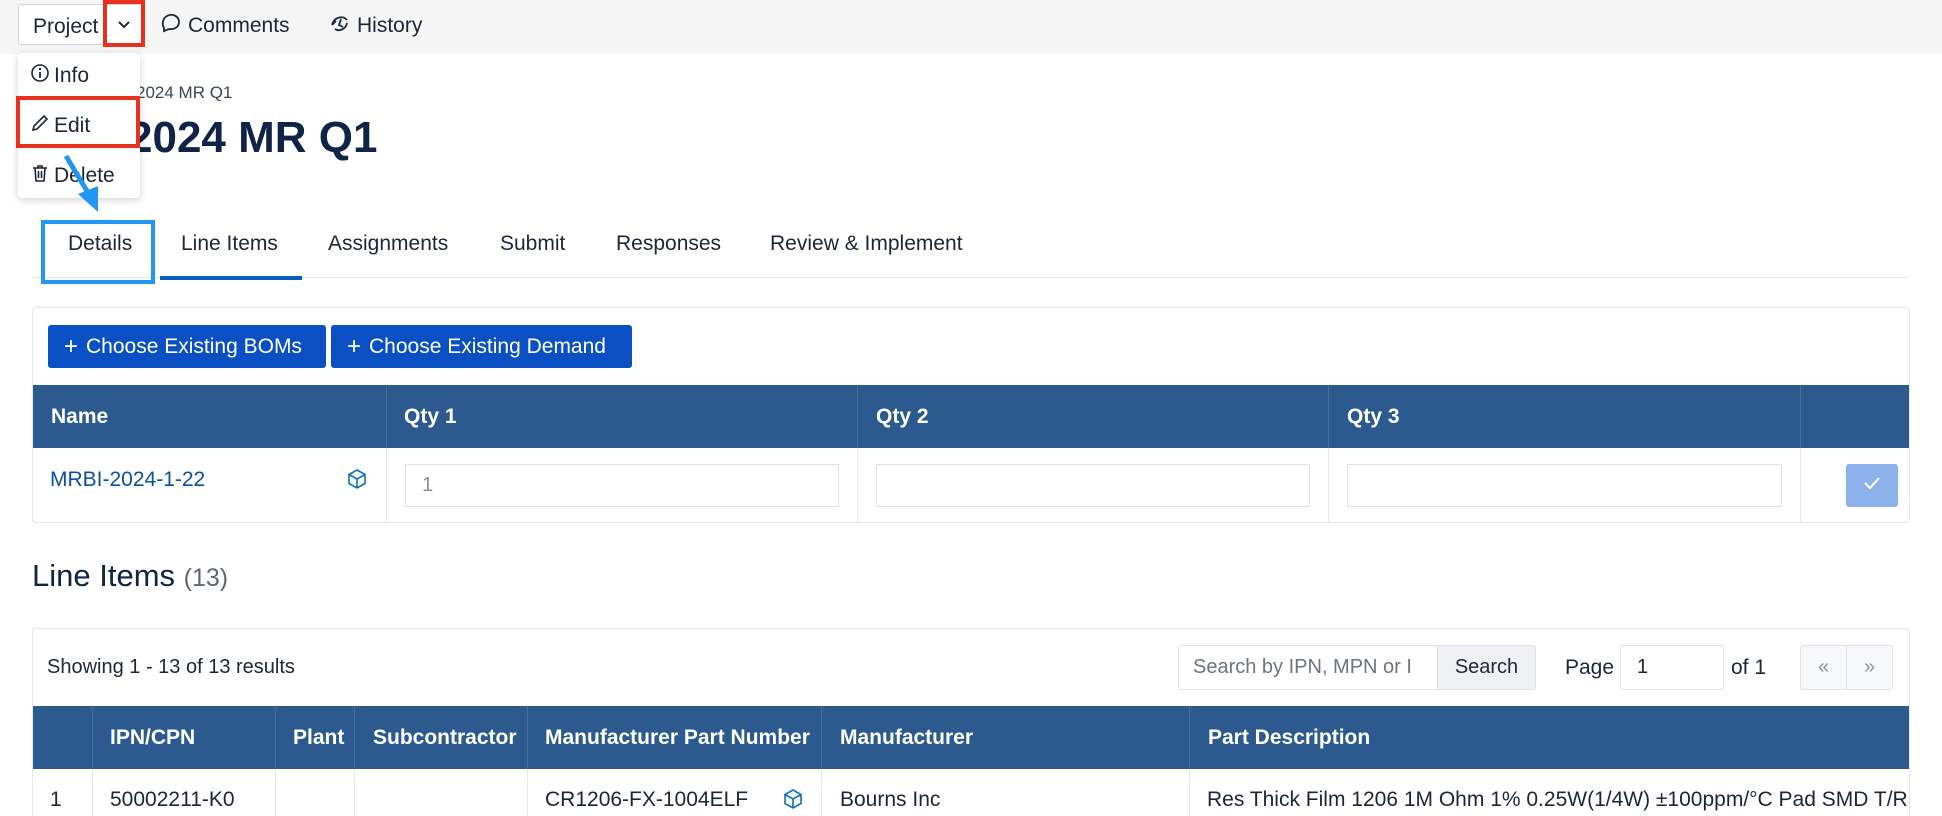  I want to click on qty1-input: 1, so click(622, 485).